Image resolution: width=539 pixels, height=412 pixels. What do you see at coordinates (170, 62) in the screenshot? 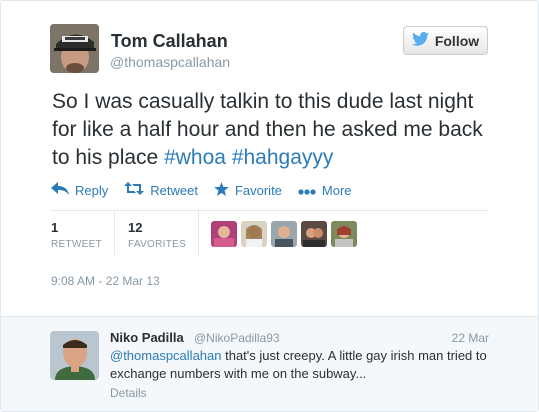
I see `author-handle: @thomaspcallahan` at bounding box center [170, 62].